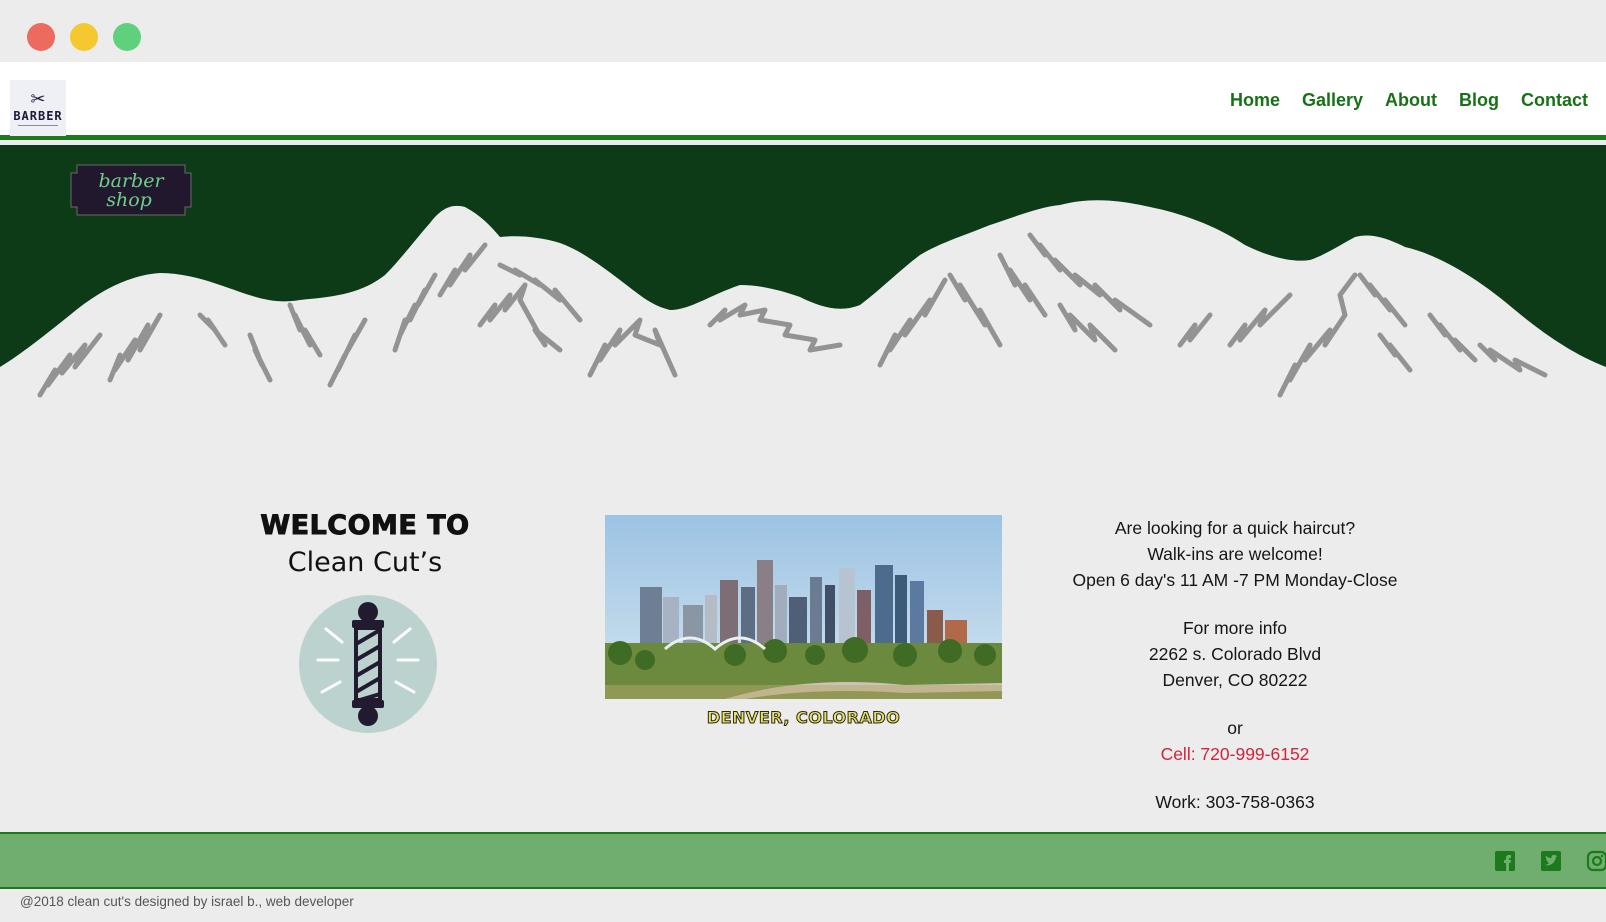 The width and height of the screenshot is (1606, 922). I want to click on welcome-heading: WELCOME TO Clean Cut’s, so click(365, 544).